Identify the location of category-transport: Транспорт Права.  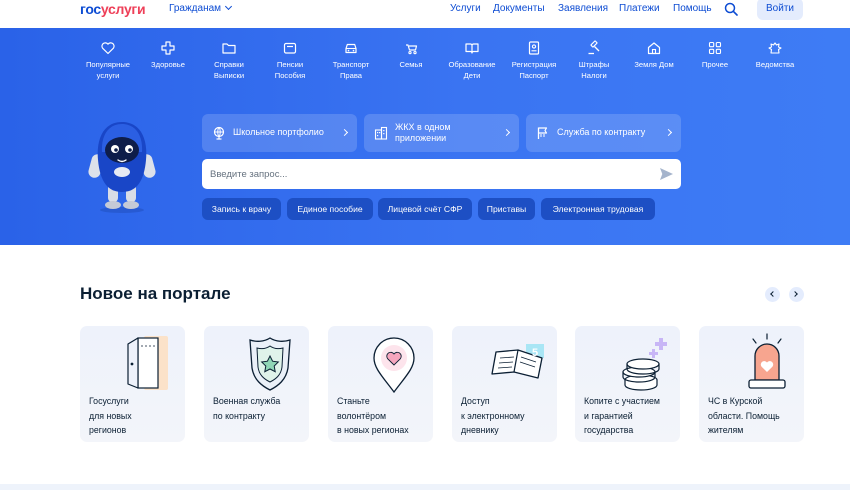
(351, 60).